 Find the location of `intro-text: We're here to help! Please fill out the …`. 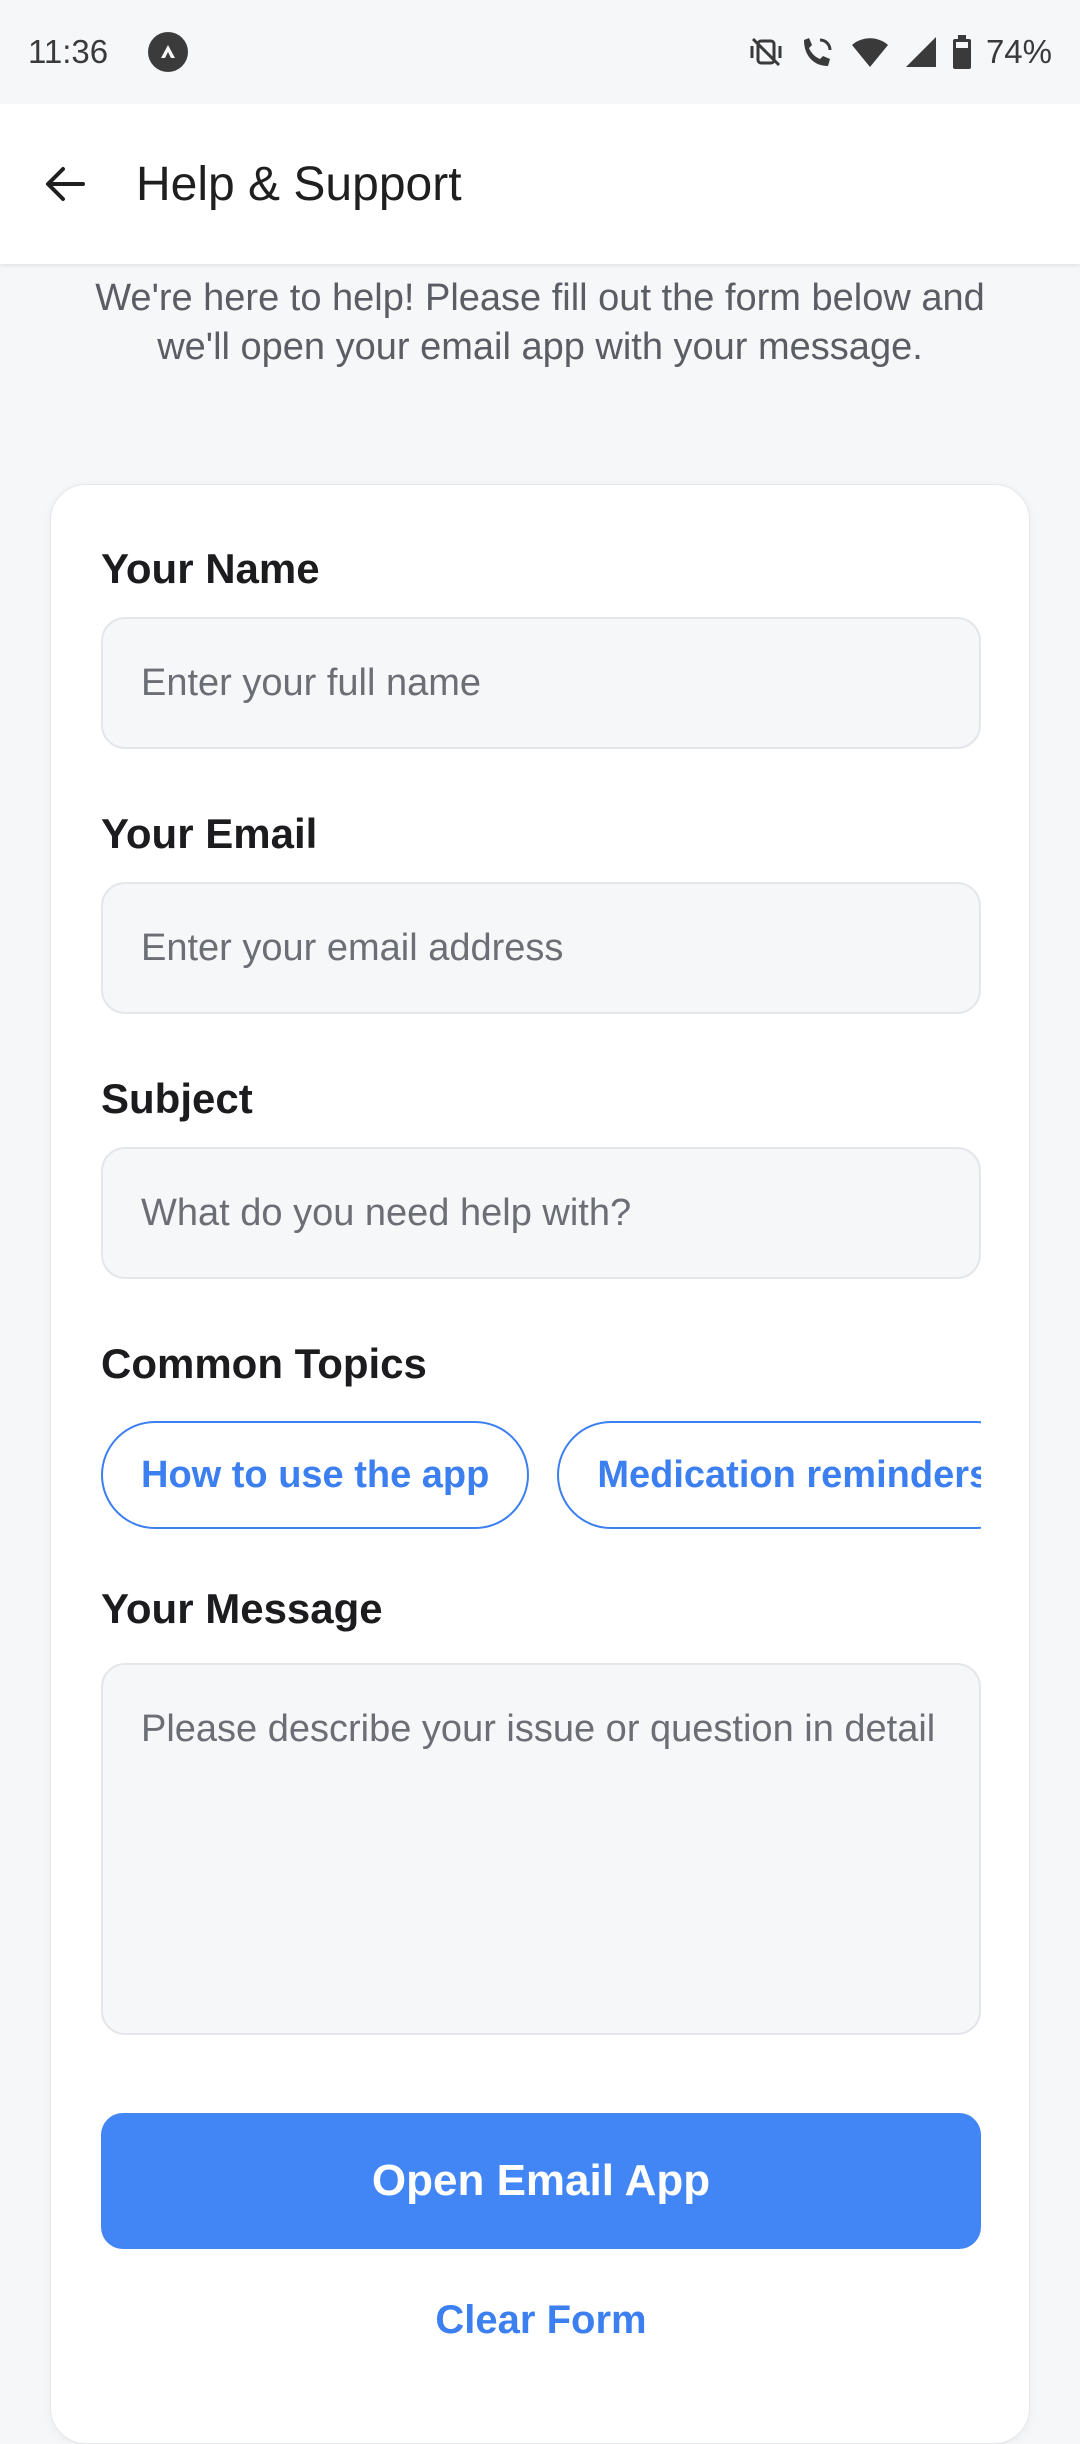

intro-text: We're here to help! Please fill out the … is located at coordinates (540, 322).